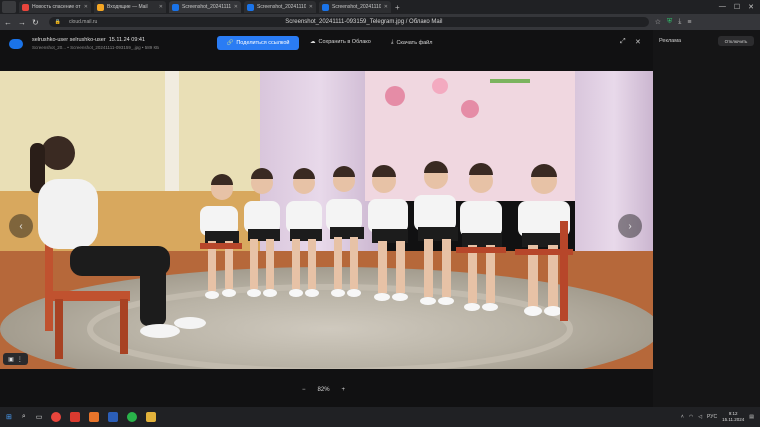 This screenshot has height=427, width=760. What do you see at coordinates (700, 417) in the screenshot?
I see `volume-icon: ◁` at bounding box center [700, 417].